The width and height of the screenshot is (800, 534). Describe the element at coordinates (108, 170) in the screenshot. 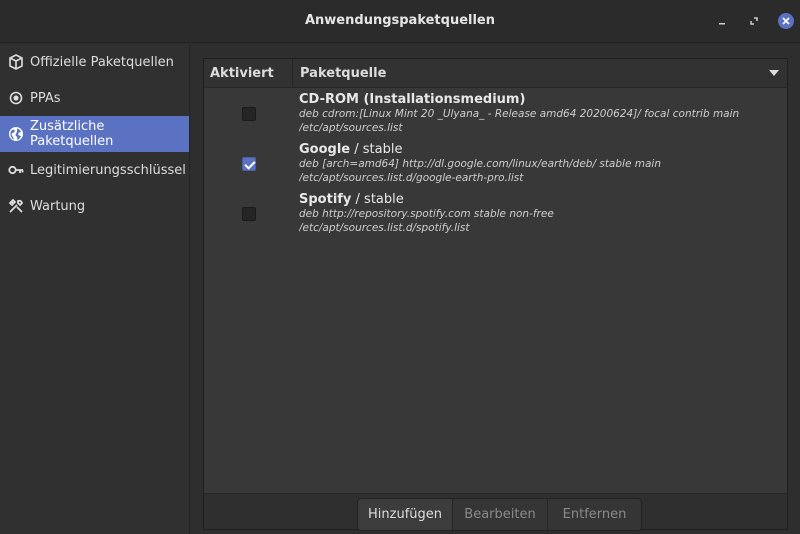

I see `sidebar-item-label: Legitimierungsschlüssel` at that location.